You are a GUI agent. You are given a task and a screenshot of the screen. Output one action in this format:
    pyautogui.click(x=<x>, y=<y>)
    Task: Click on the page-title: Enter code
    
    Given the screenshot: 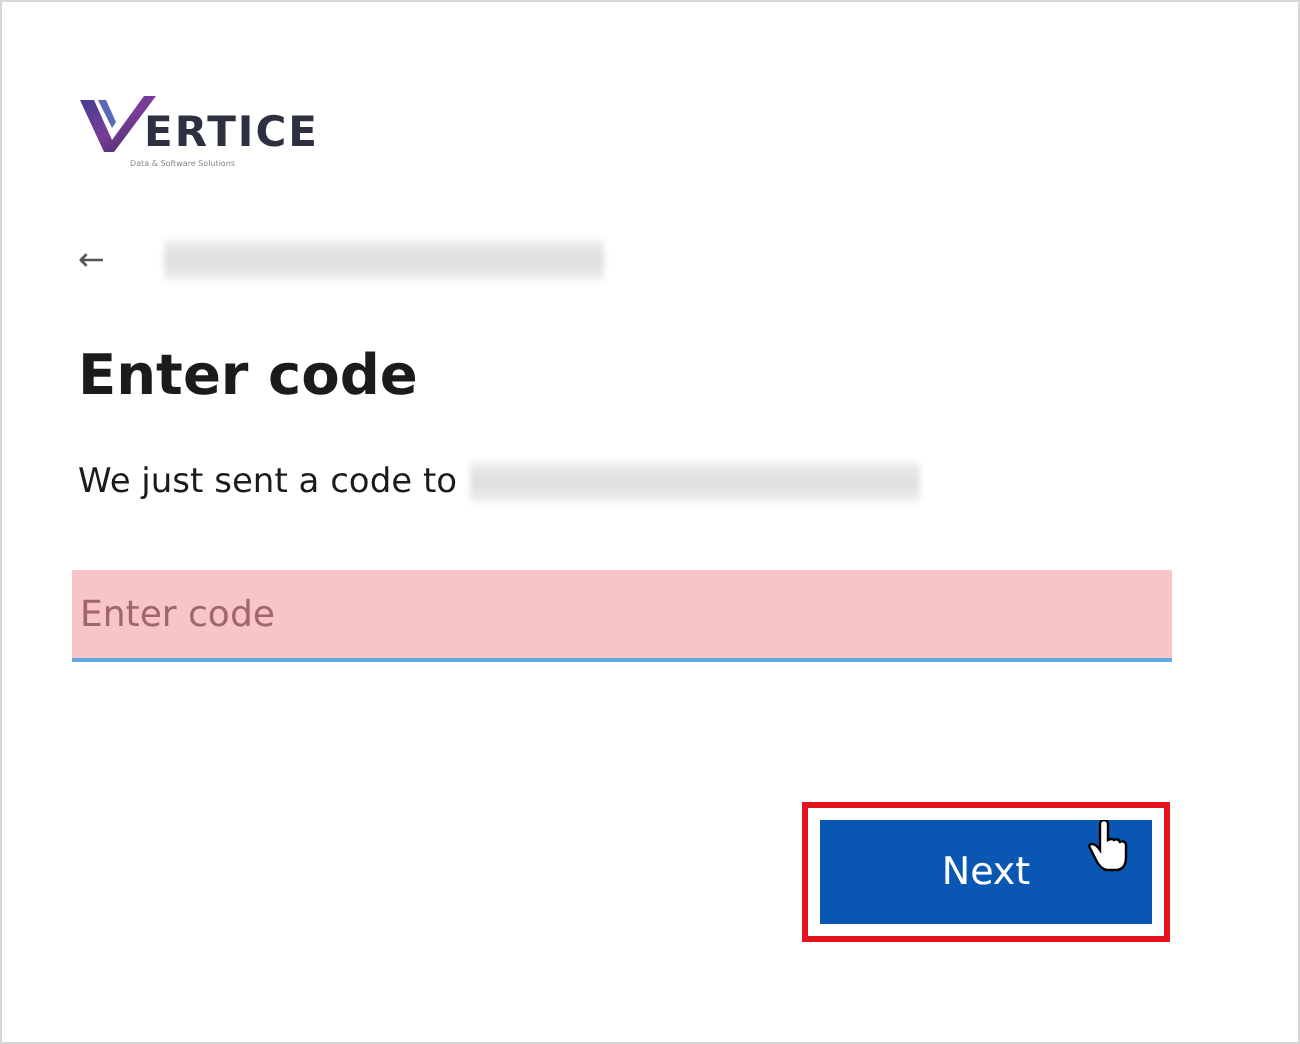 What is the action you would take?
    pyautogui.click(x=249, y=376)
    